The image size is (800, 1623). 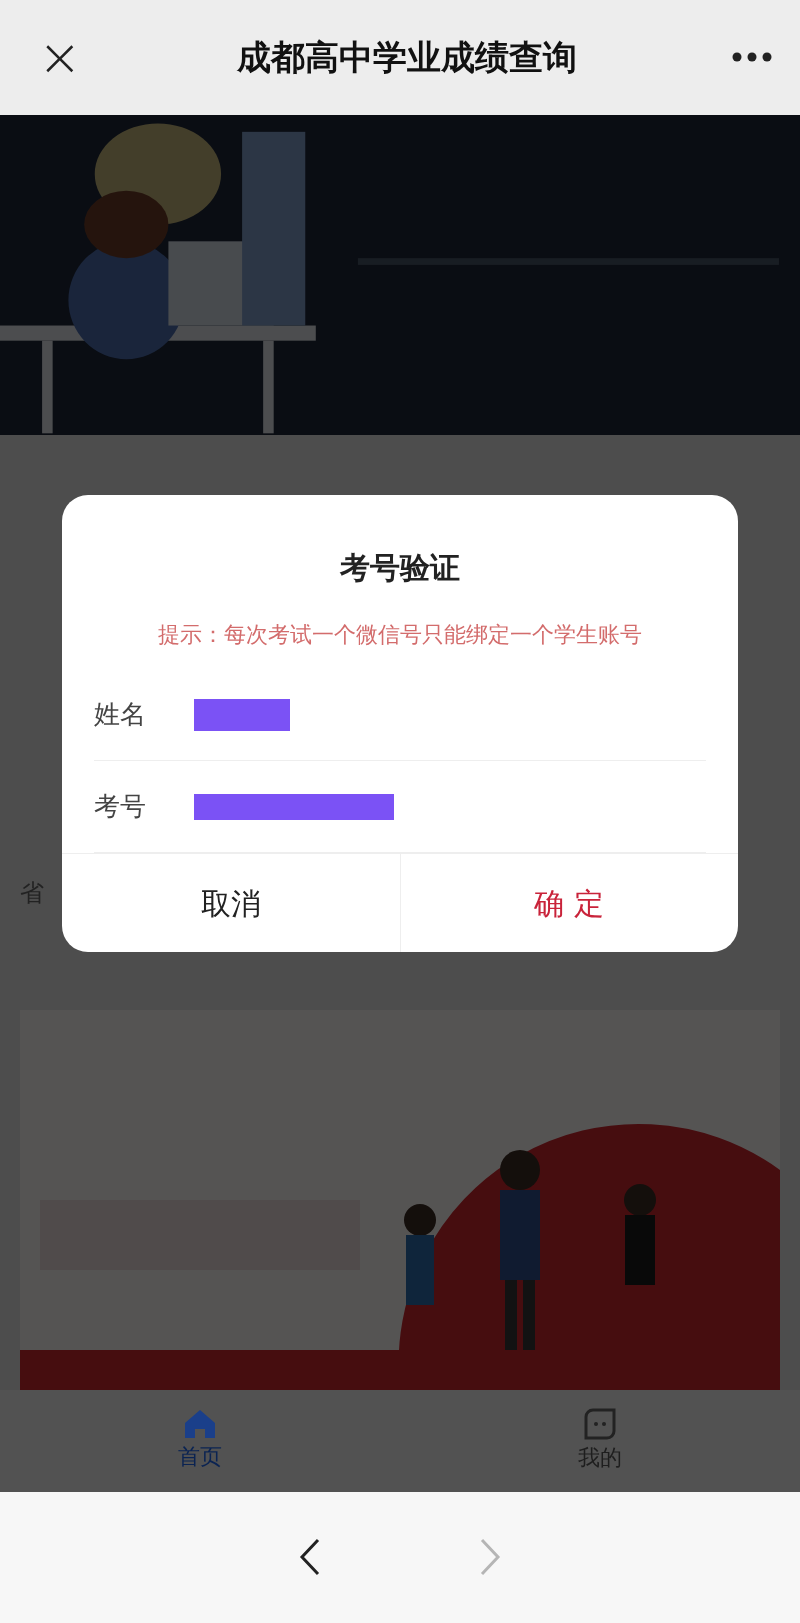 I want to click on field-label: 姓名, so click(x=120, y=714).